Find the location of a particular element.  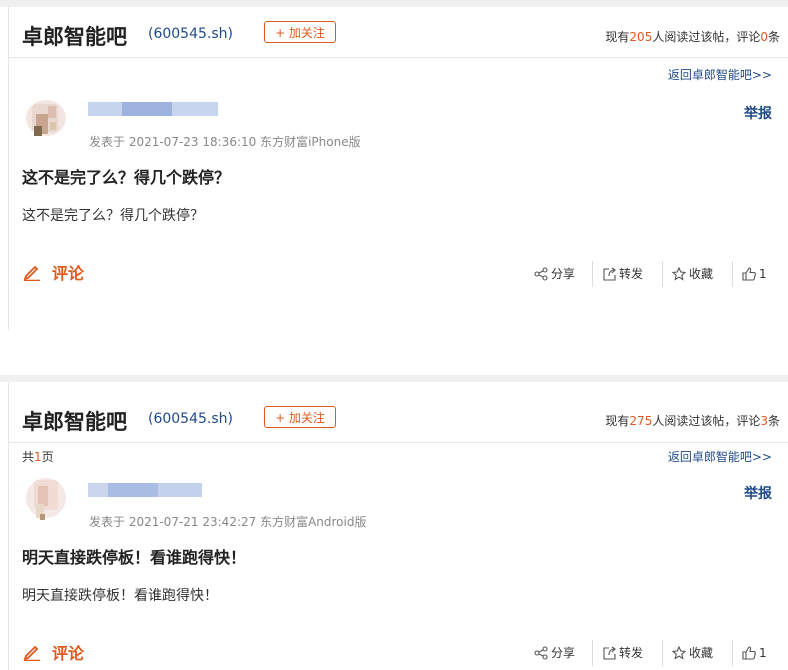

post-content: 明天直接跌停板！看谁跑得快！ is located at coordinates (120, 596).